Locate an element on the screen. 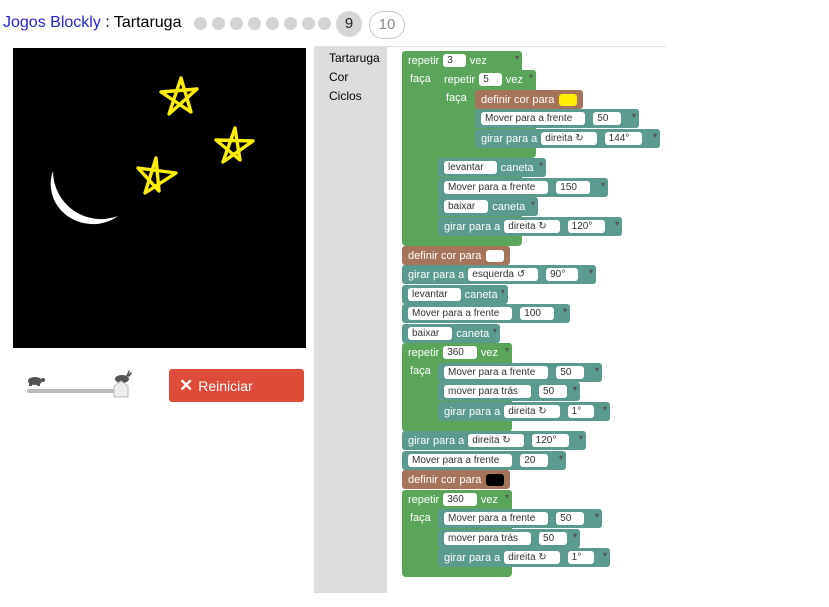 Image resolution: width=829 pixels, height=607 pixels. turn-block: girar para a esquerda ↺ 90° is located at coordinates (499, 274).